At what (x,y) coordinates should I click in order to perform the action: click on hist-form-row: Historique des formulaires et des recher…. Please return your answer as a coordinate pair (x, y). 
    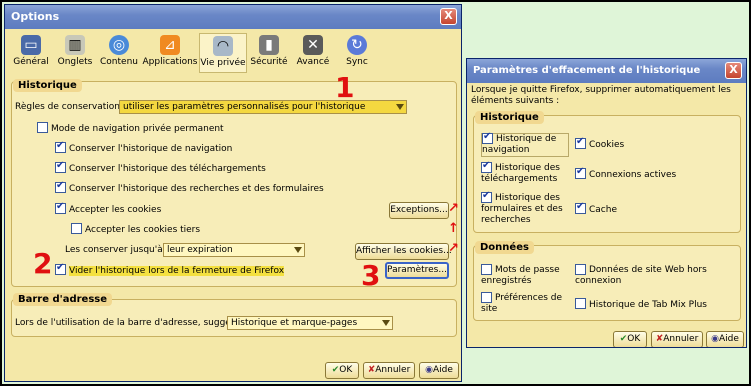
    Looking at the image, I should click on (526, 208).